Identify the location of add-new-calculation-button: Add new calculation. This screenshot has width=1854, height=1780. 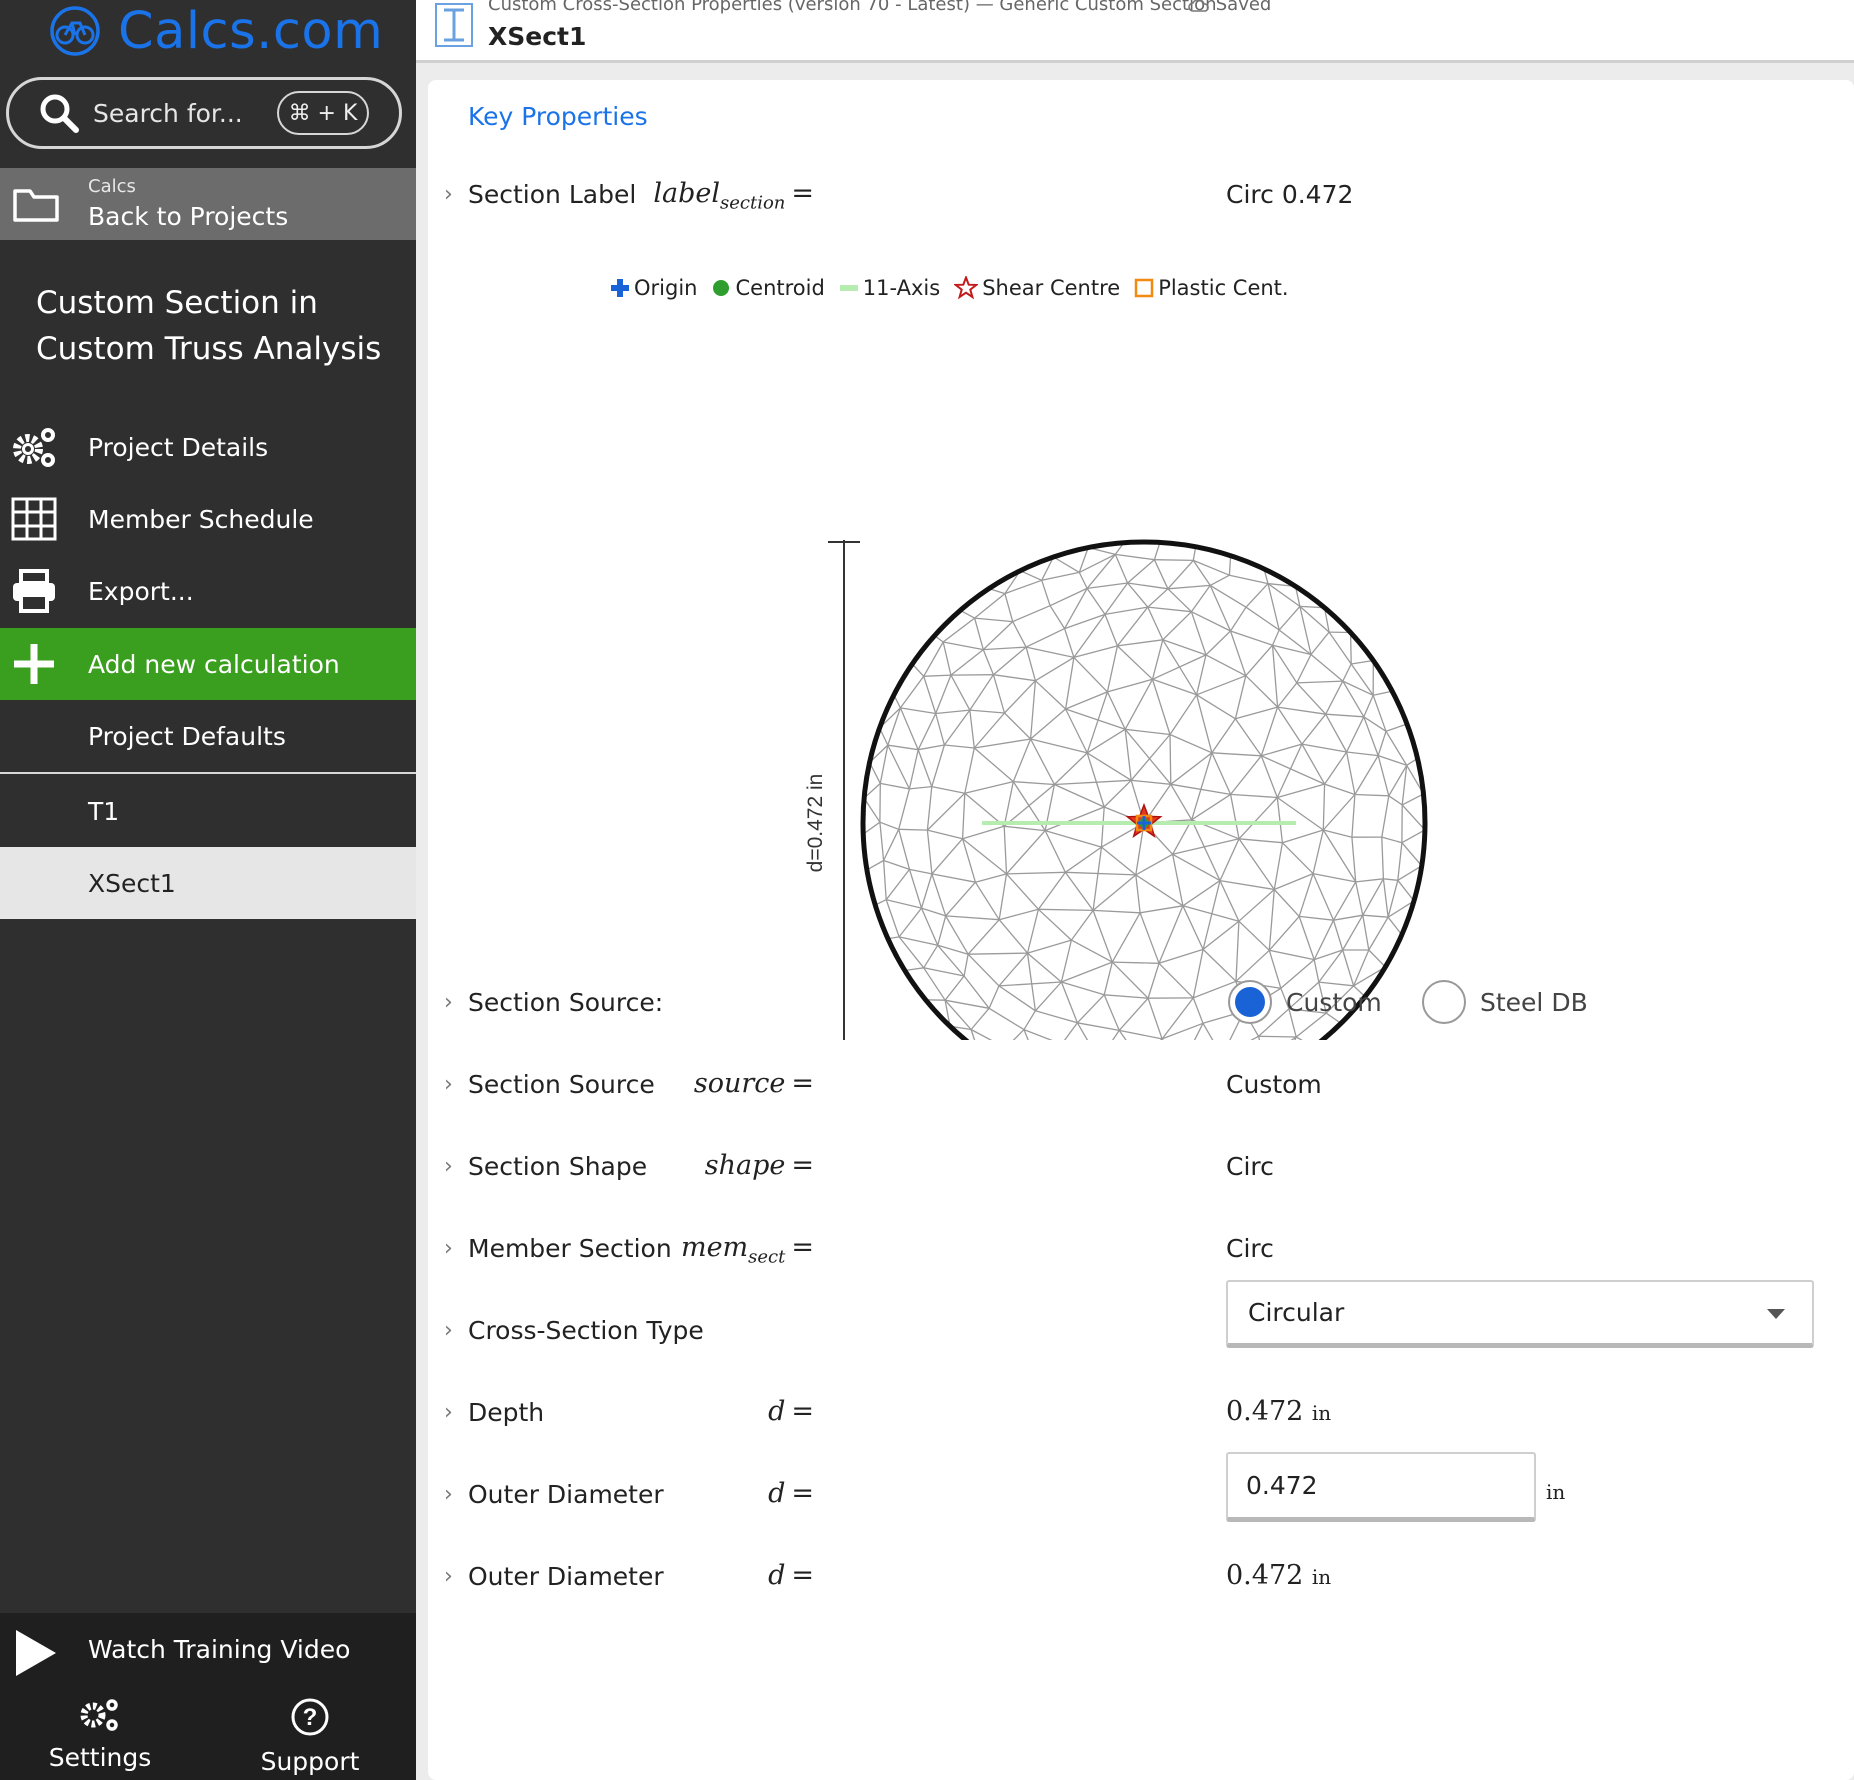
(208, 664).